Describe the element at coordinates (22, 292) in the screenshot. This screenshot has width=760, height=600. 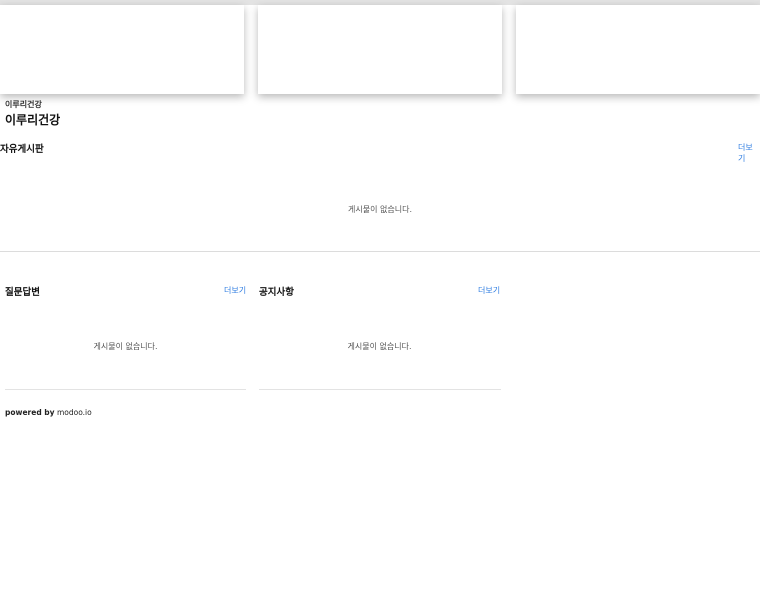
I see `qa-board-title: 질문답변` at that location.